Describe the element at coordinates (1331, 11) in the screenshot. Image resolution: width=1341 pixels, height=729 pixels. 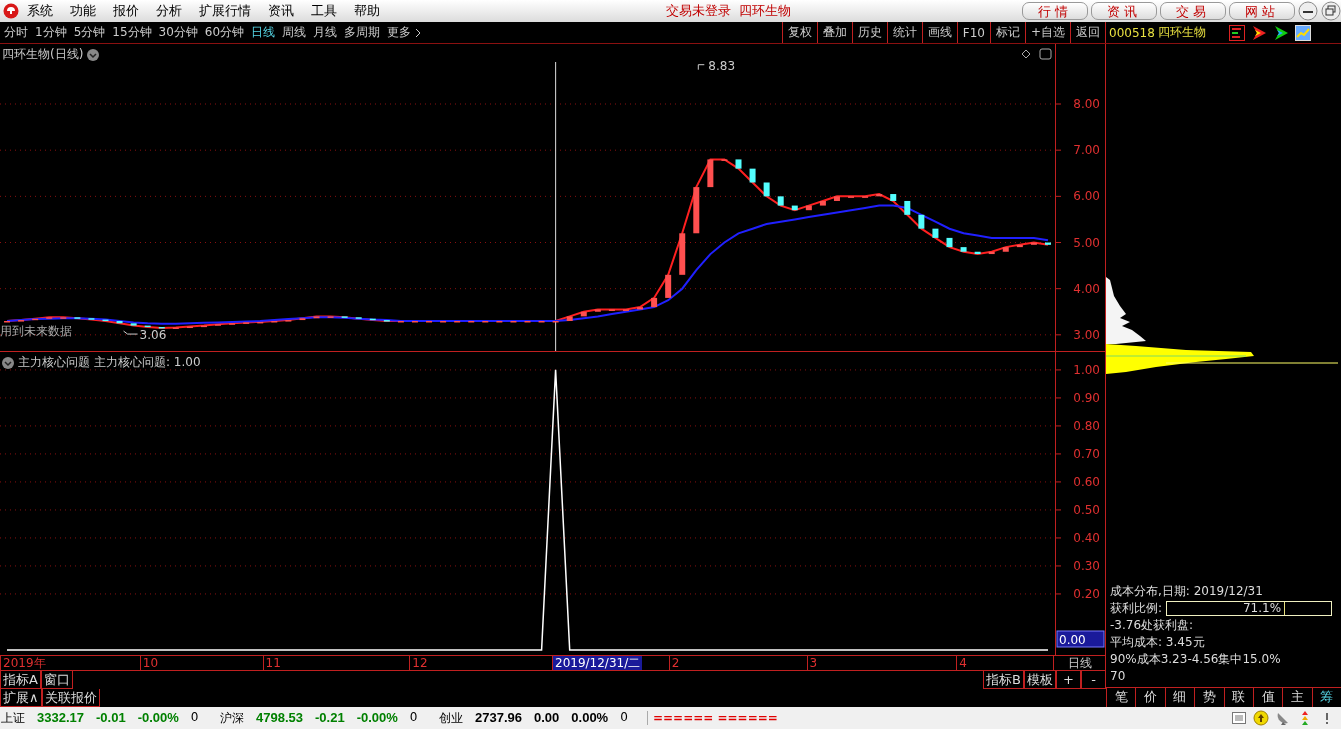
I see `restore-icon` at that location.